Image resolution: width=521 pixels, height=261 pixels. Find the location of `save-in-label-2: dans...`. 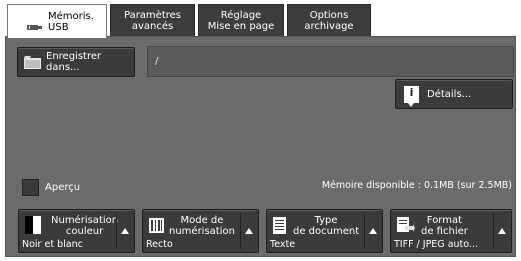

save-in-label-2: dans... is located at coordinates (63, 67).